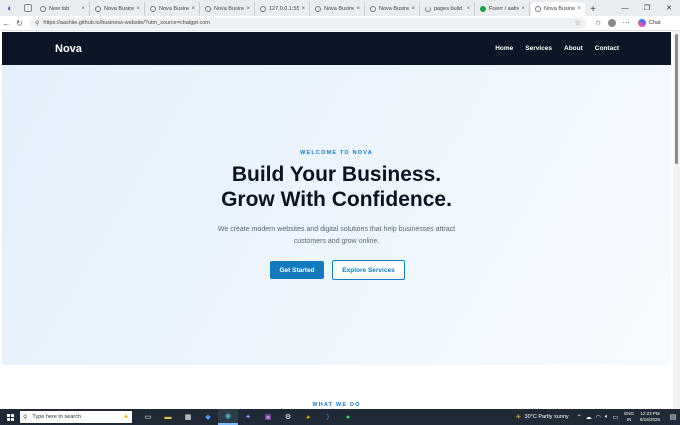 The width and height of the screenshot is (680, 425). Describe the element at coordinates (518, 417) in the screenshot. I see `sun-icon: ☀` at that location.